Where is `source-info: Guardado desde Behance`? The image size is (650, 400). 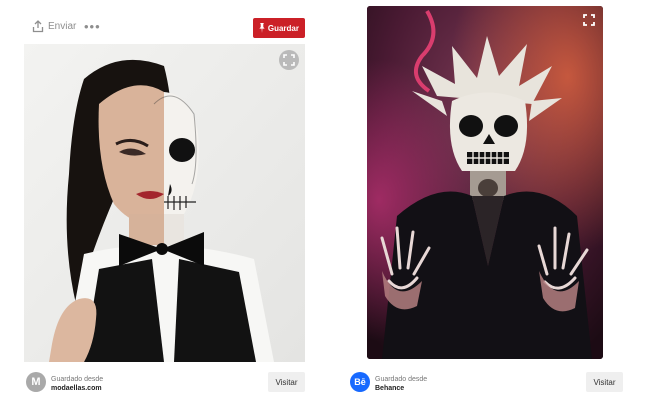 source-info: Guardado desde Behance is located at coordinates (401, 384).